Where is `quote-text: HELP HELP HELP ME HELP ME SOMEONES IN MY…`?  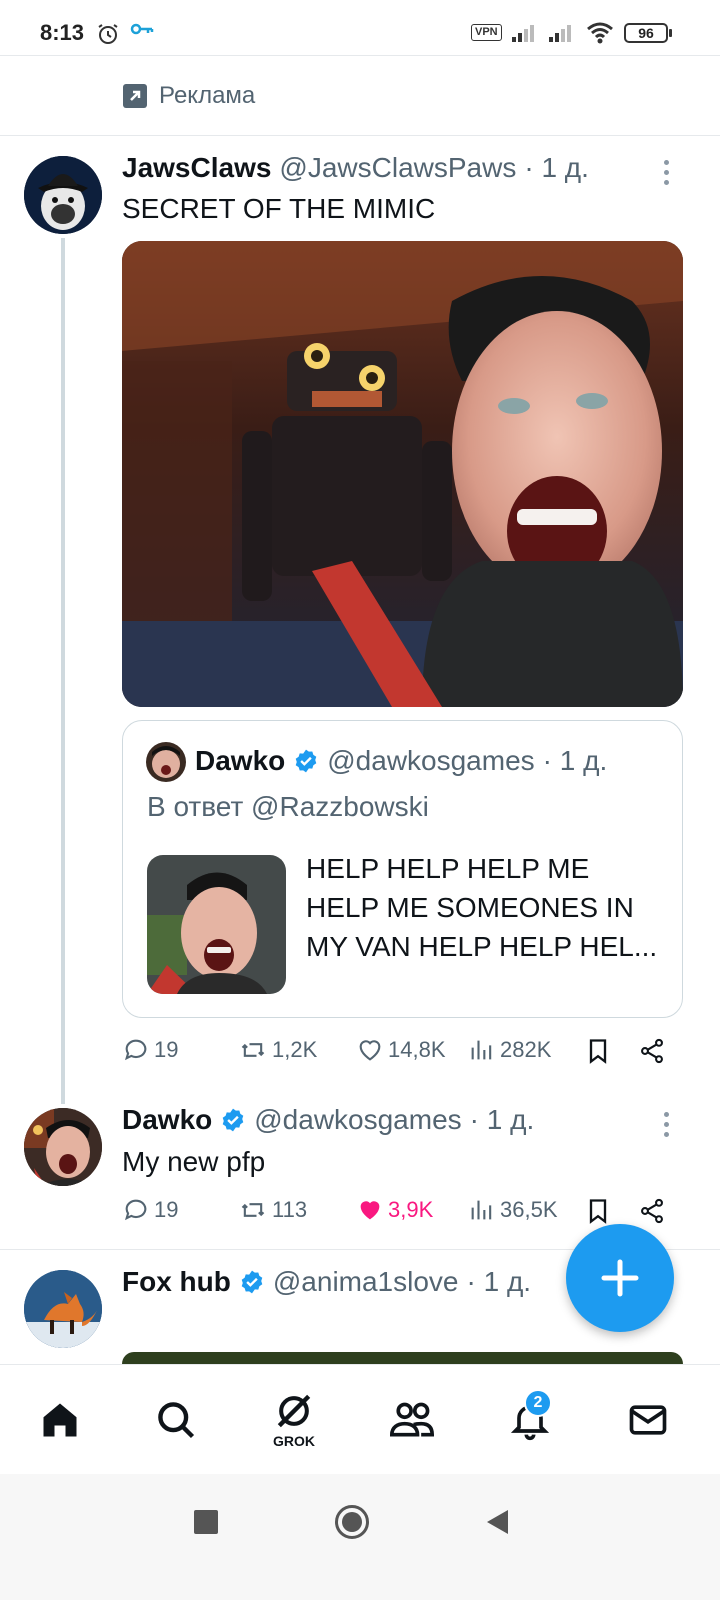
quote-text: HELP HELP HELP ME HELP ME SOMEONES IN MY… is located at coordinates (482, 907).